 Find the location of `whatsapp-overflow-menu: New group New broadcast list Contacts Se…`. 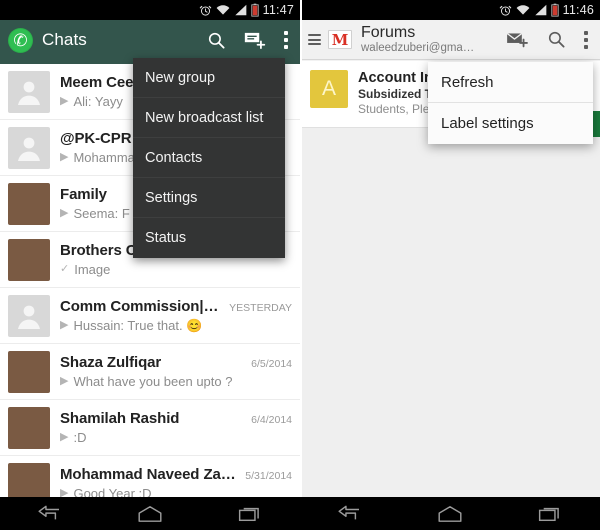

whatsapp-overflow-menu: New group New broadcast list Contacts Se… is located at coordinates (209, 158).